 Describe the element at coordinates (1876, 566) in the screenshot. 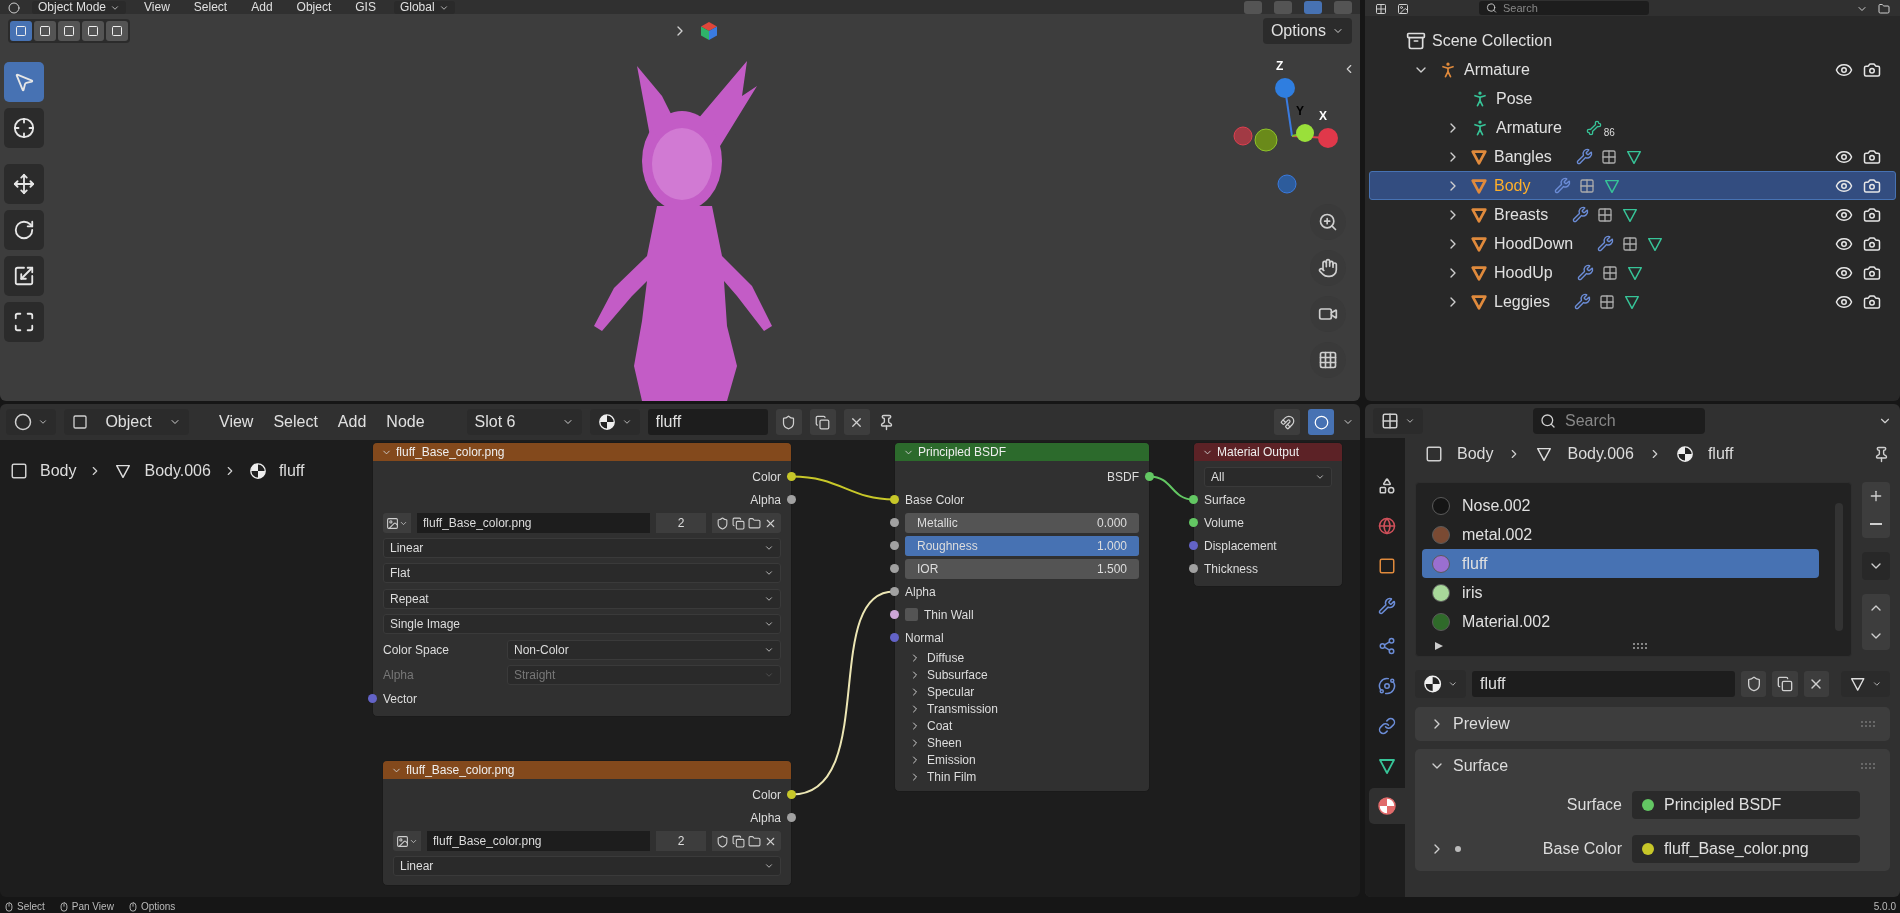

I see `slot-menu-button` at that location.